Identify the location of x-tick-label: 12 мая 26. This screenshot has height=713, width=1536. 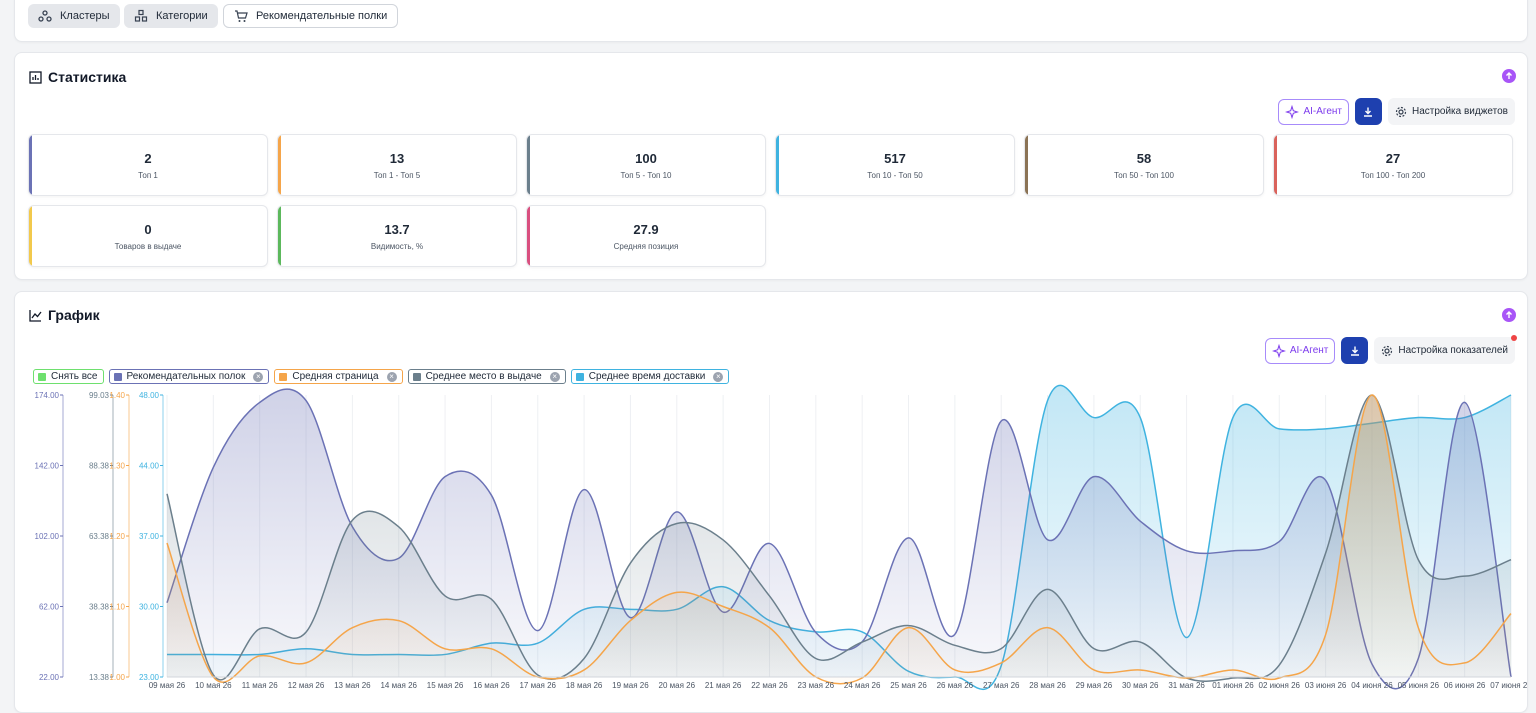
(306, 685).